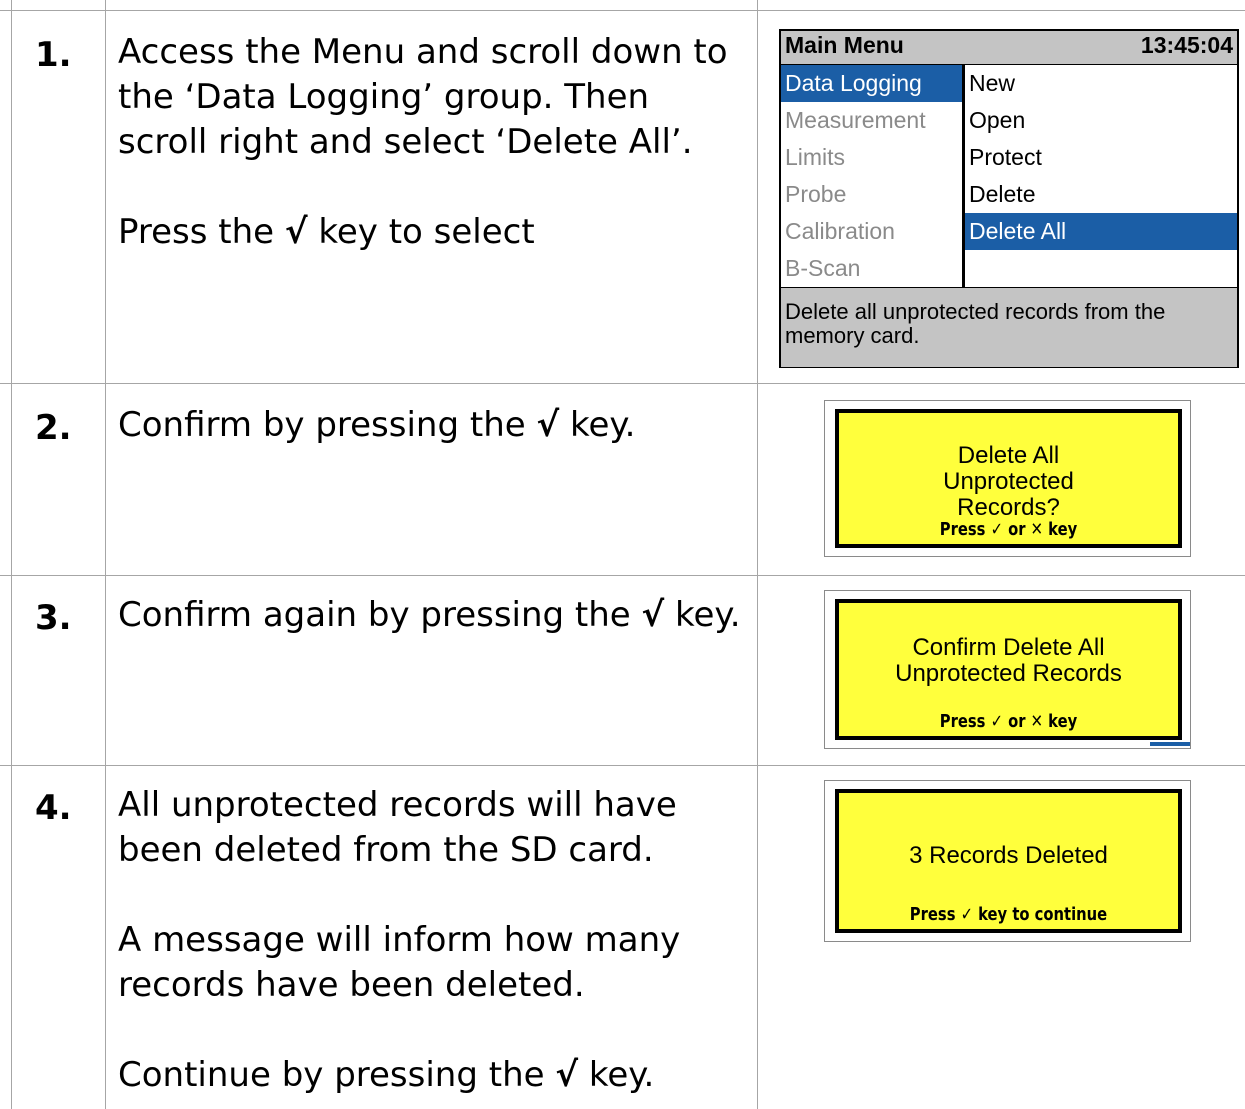  What do you see at coordinates (1008, 481) in the screenshot?
I see `dialog-message: Delete All Unprotected Records?` at bounding box center [1008, 481].